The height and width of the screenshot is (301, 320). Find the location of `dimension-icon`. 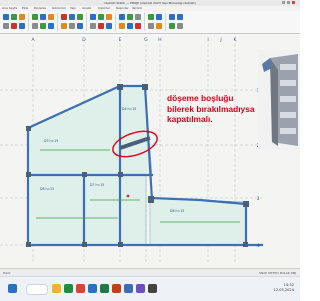

dimension-icon is located at coordinates (51, 26).